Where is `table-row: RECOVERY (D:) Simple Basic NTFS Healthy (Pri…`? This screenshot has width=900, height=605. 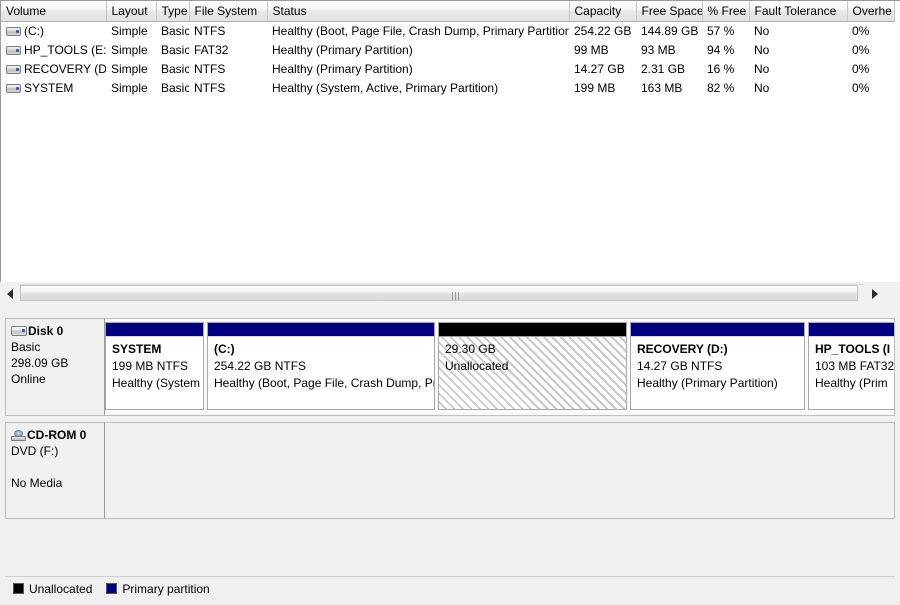
table-row: RECOVERY (D:) Simple Basic NTFS Healthy (Pri… is located at coordinates (447, 68).